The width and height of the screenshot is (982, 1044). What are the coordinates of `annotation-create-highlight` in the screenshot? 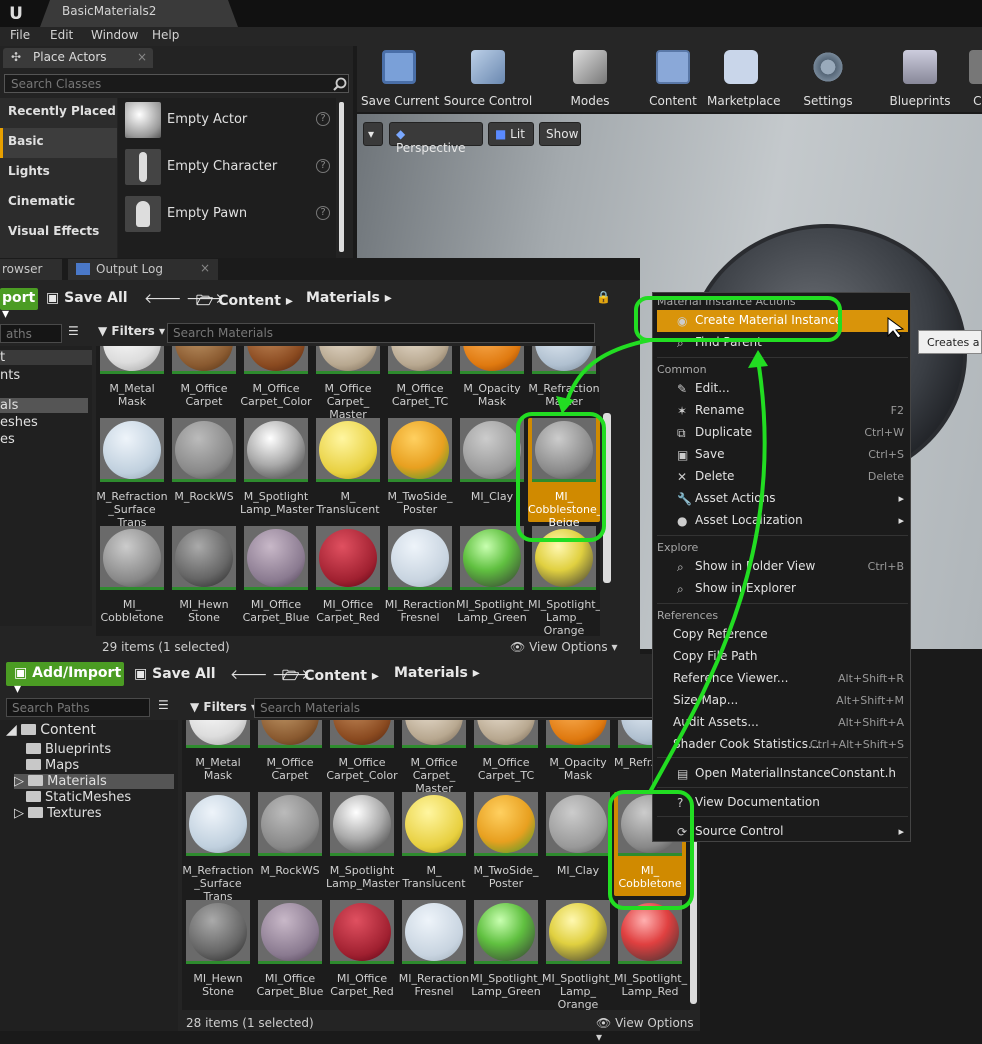 It's located at (738, 319).